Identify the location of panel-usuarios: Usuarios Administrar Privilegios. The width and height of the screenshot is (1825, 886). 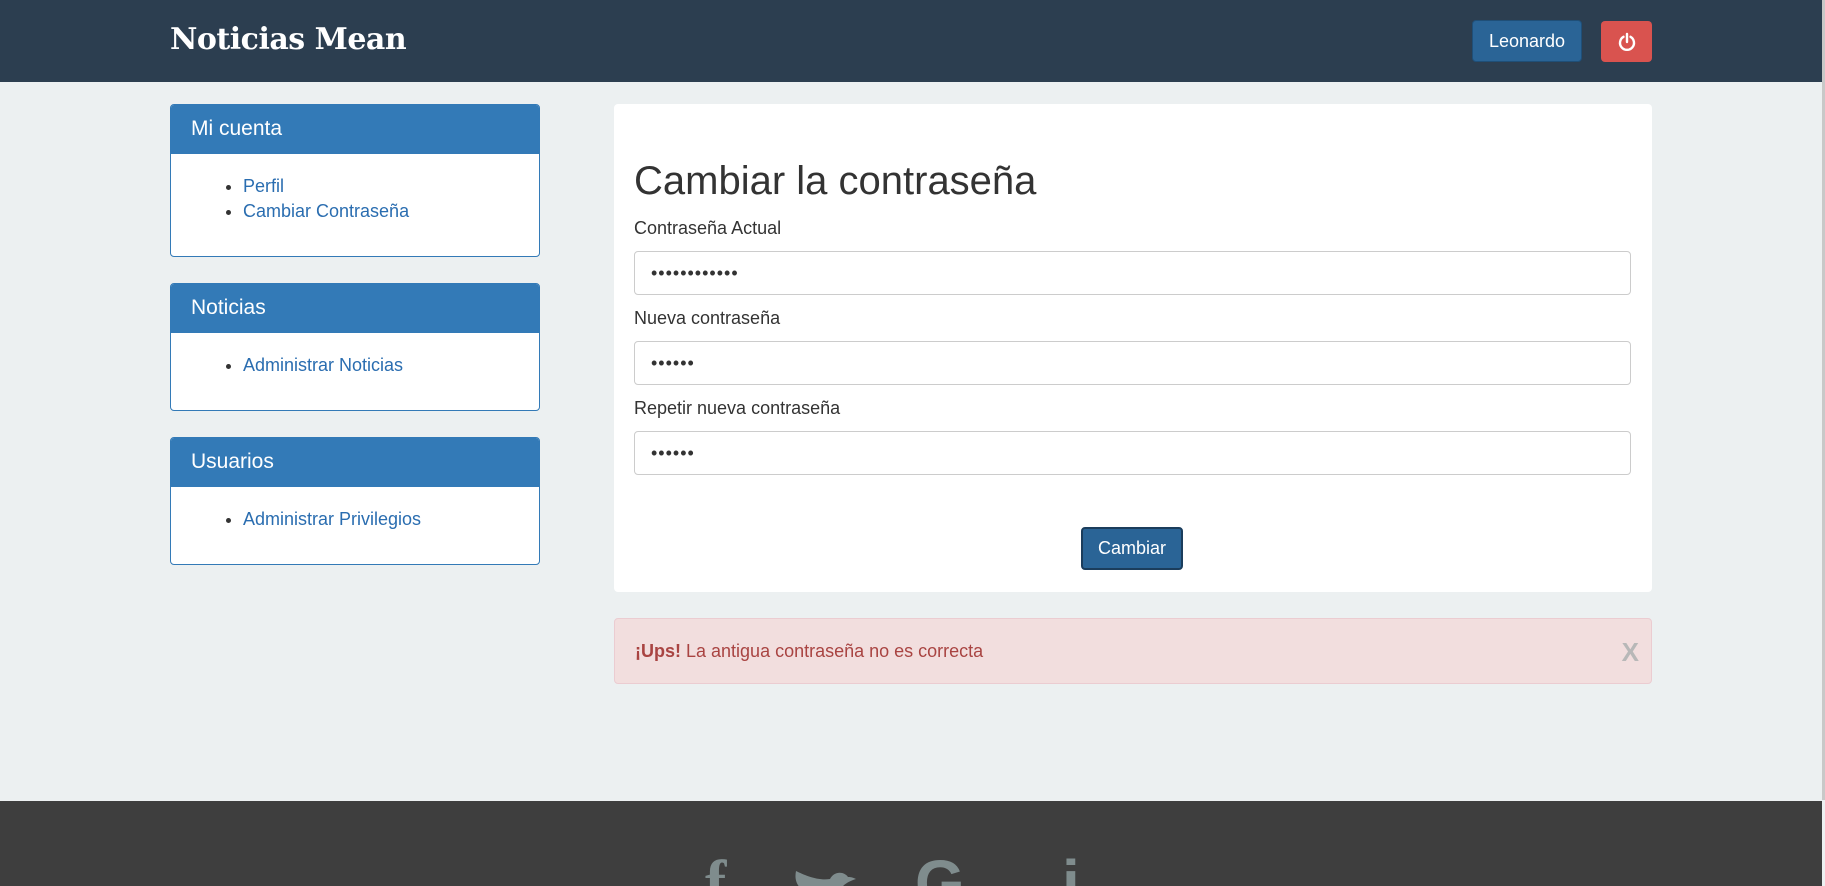
(355, 501).